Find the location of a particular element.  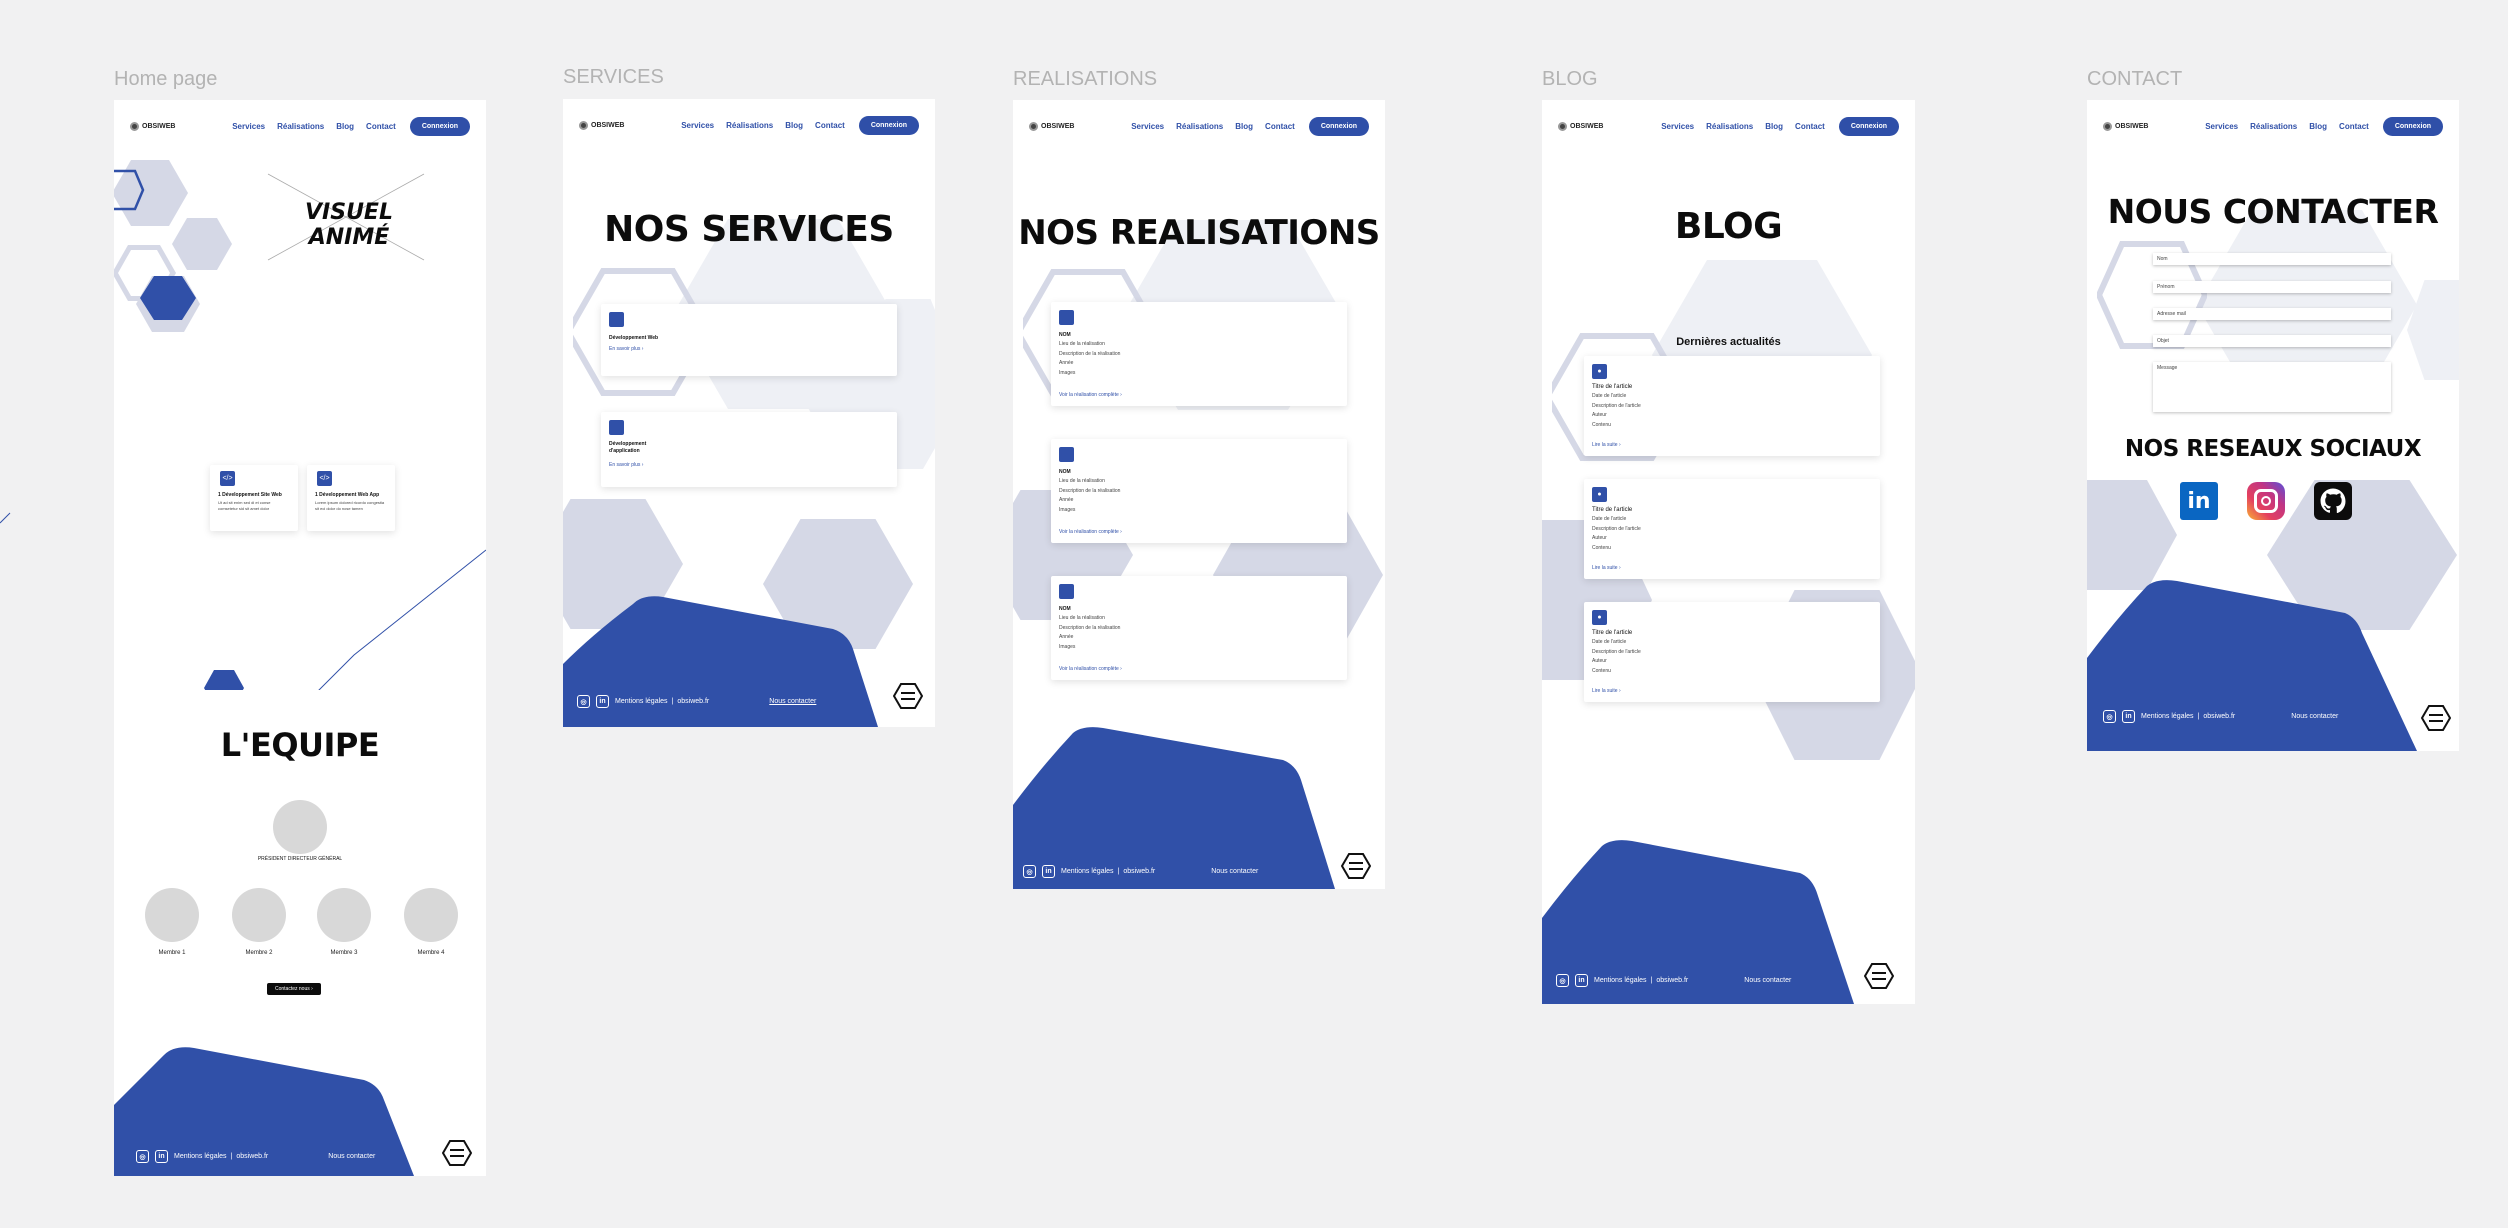

article-line: Auteur is located at coordinates (1599, 661).